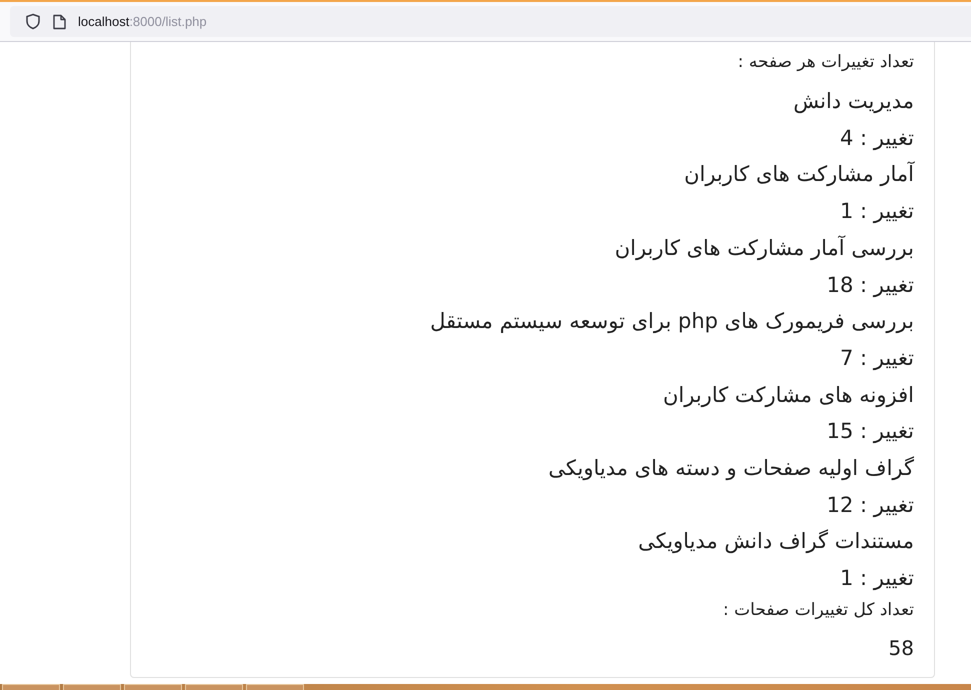 The width and height of the screenshot is (971, 690). I want to click on change-count: تغییر : 4, so click(877, 138).